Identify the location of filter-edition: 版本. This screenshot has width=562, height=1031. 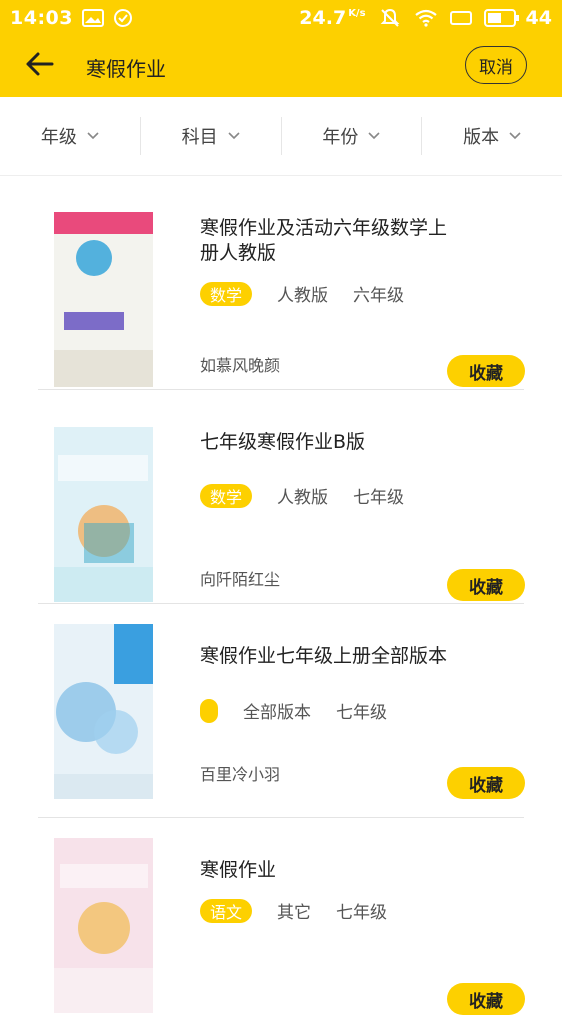
(492, 136).